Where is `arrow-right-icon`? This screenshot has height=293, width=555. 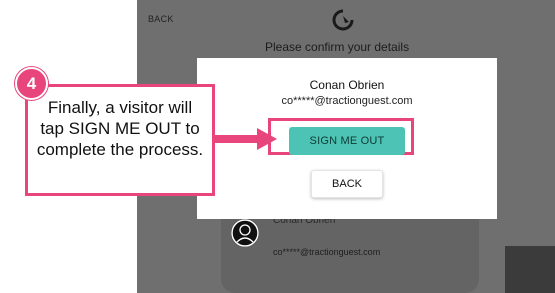 arrow-right-icon is located at coordinates (246, 139).